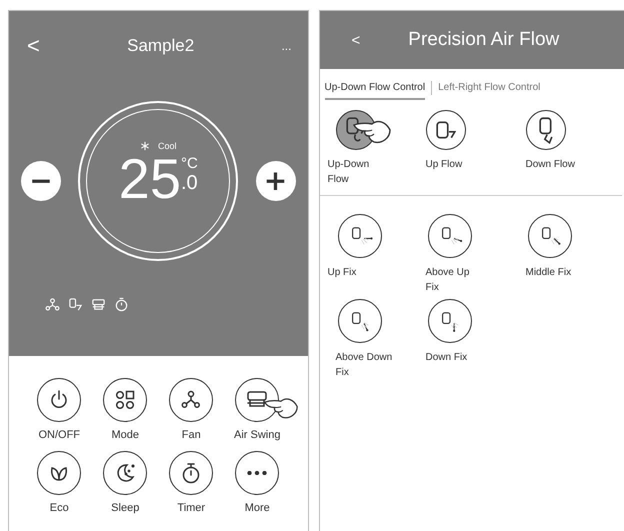 The height and width of the screenshot is (531, 624). What do you see at coordinates (349, 172) in the screenshot?
I see `option-label: Up-Down Flow` at bounding box center [349, 172].